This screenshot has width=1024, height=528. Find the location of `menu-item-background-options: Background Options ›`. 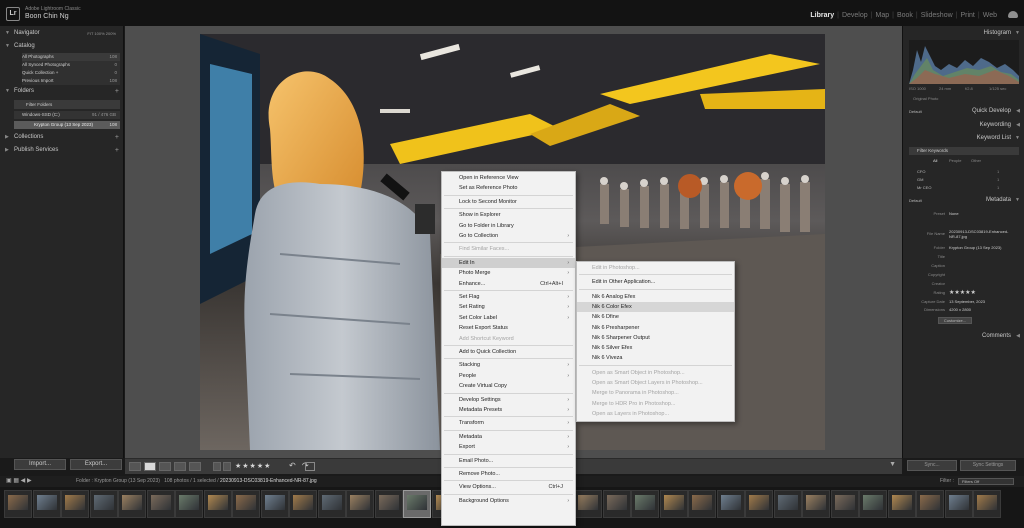

menu-item-background-options: Background Options › is located at coordinates (508, 501).